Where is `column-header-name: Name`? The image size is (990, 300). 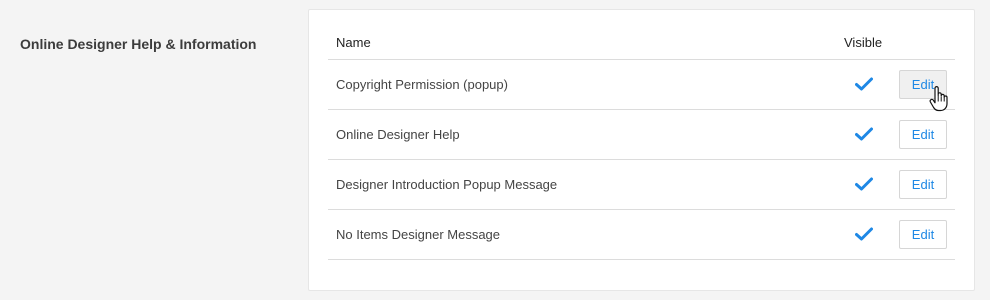 column-header-name: Name is located at coordinates (353, 42).